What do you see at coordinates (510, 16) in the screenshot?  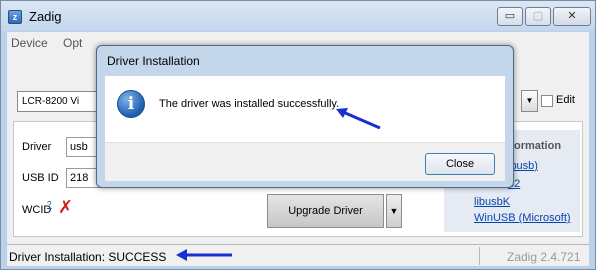 I see `minimize-button: ▭` at bounding box center [510, 16].